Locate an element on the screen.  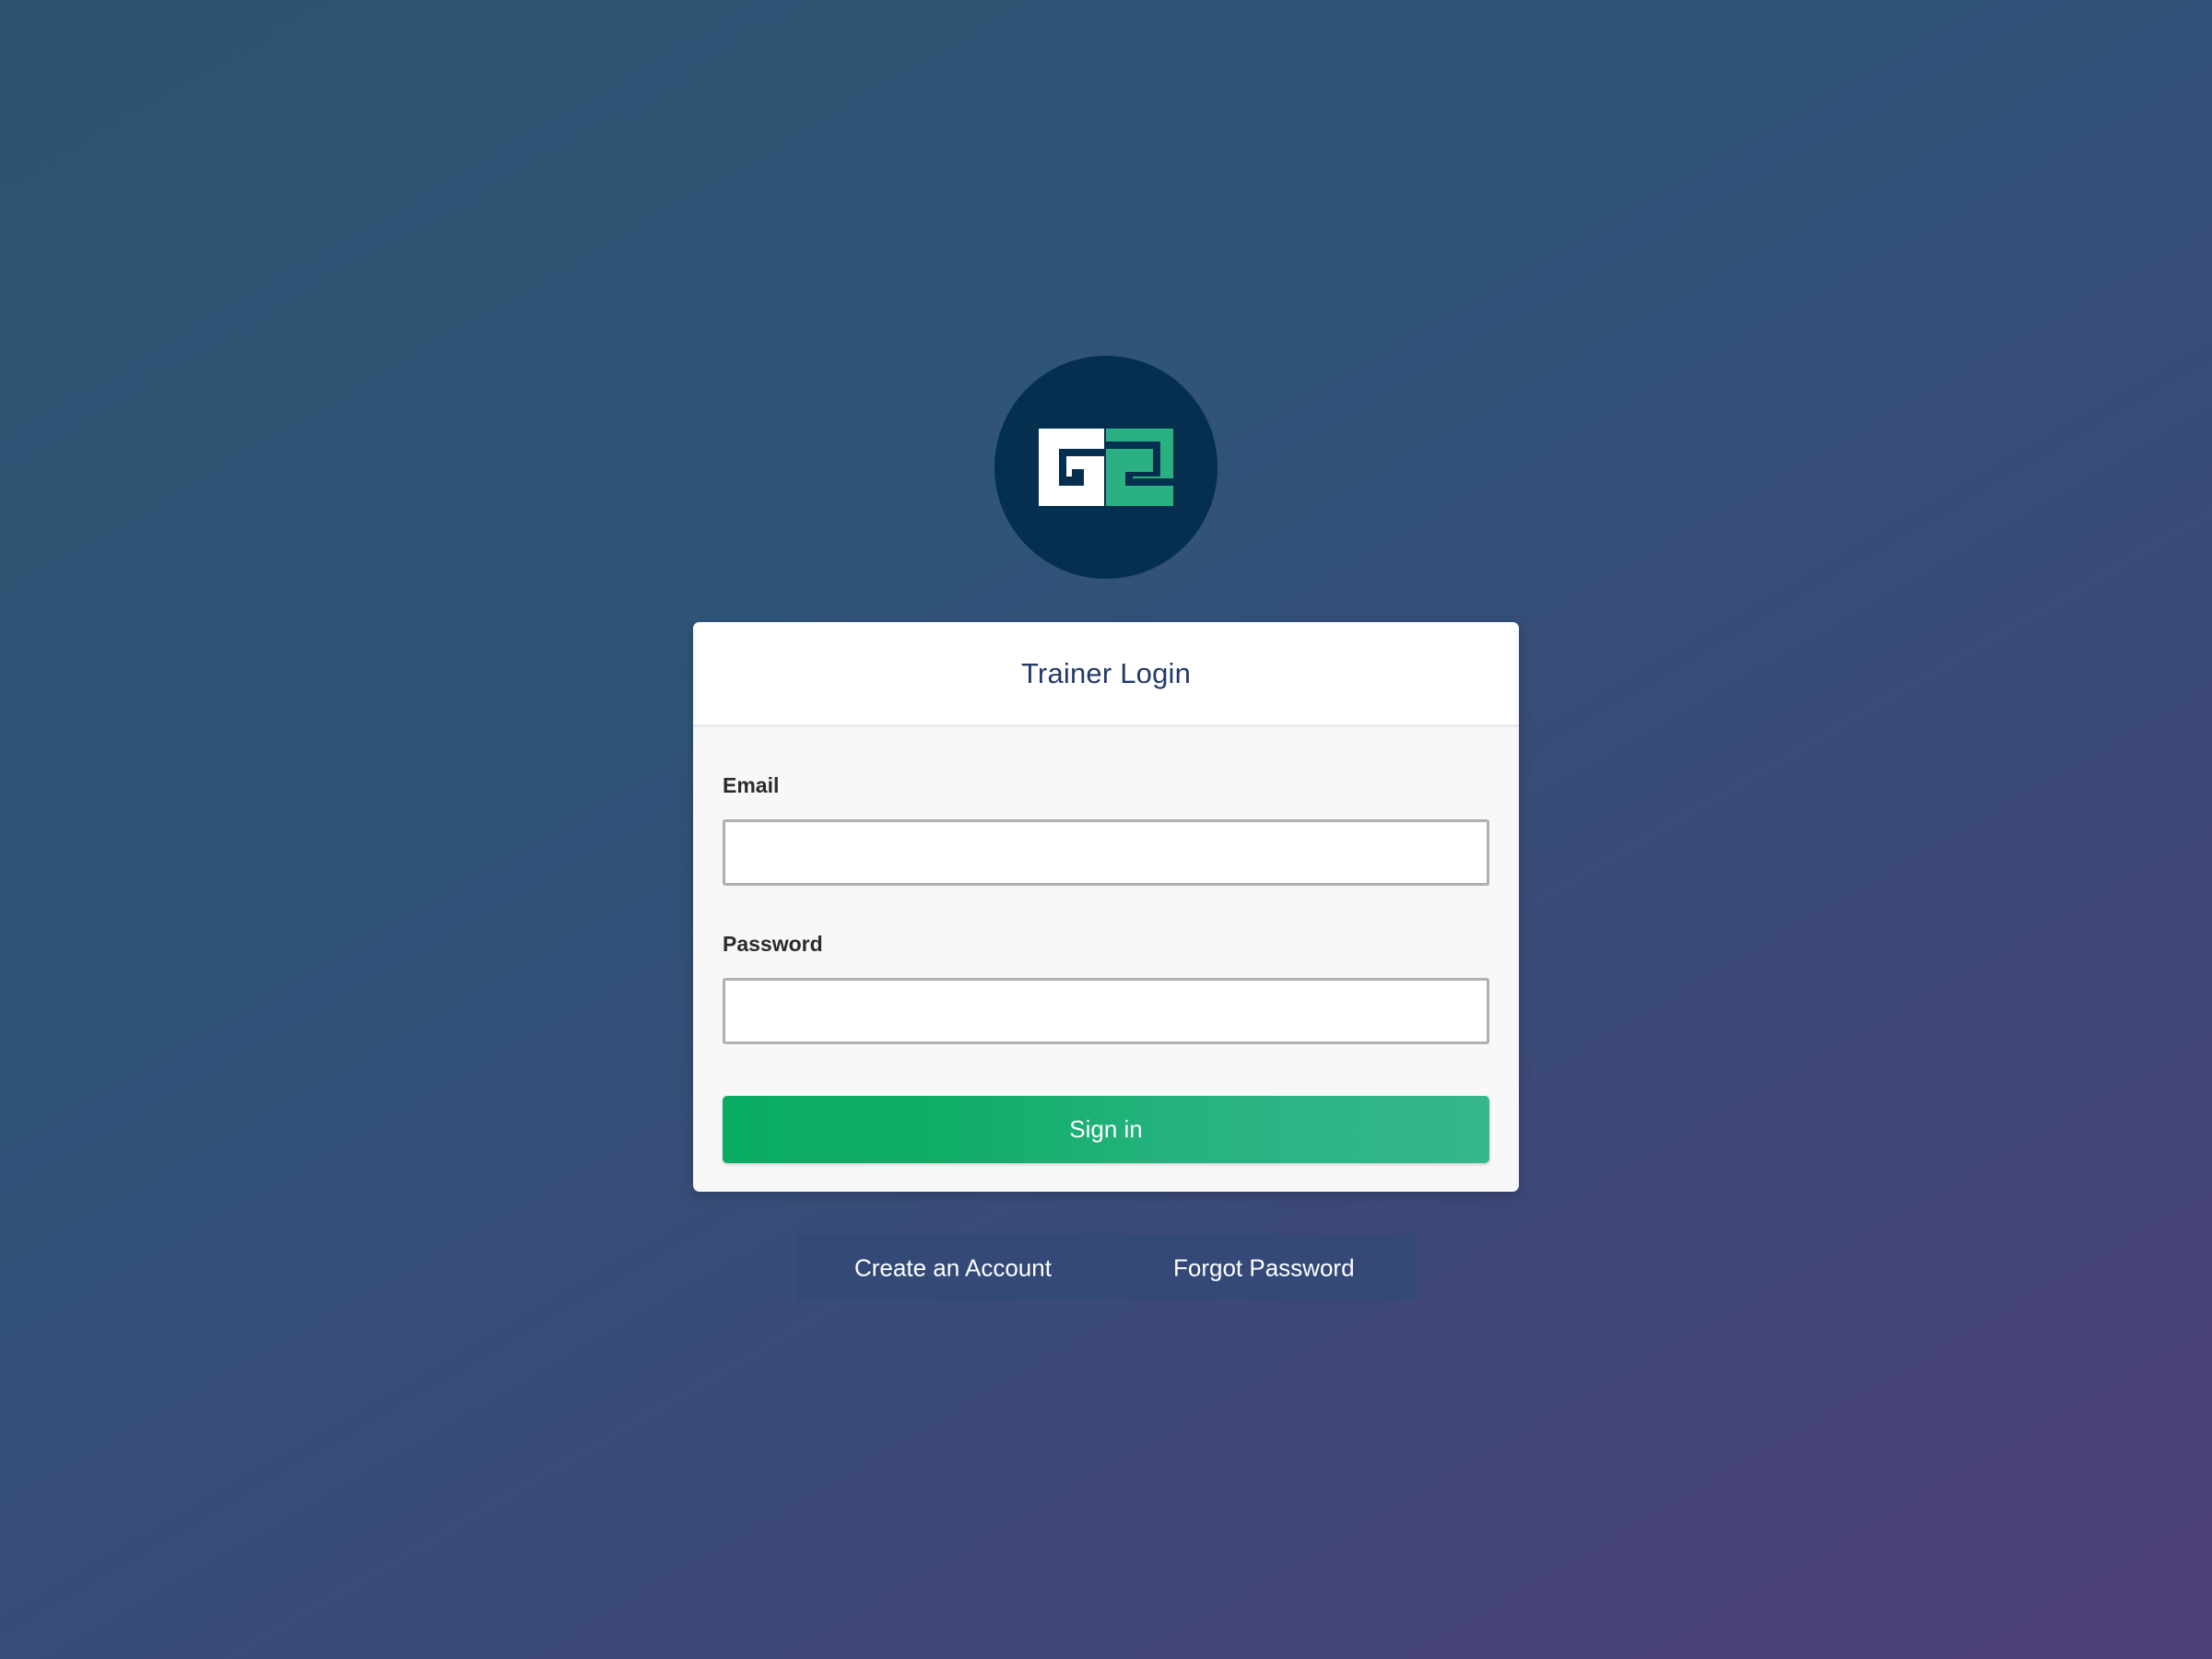
forgot-password-link: Forgot Password is located at coordinates (1264, 1267).